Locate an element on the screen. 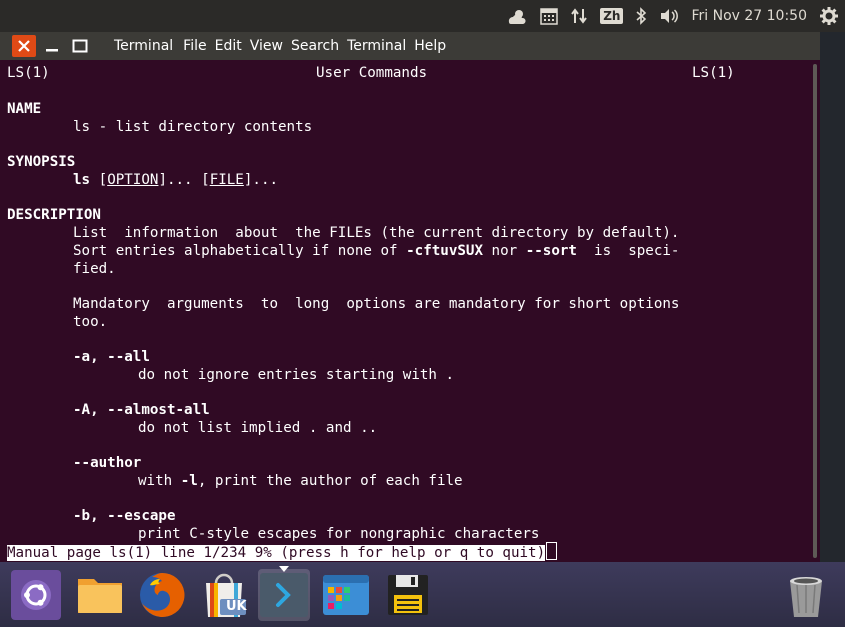 This screenshot has width=845, height=627. menu-help: Help is located at coordinates (430, 46).